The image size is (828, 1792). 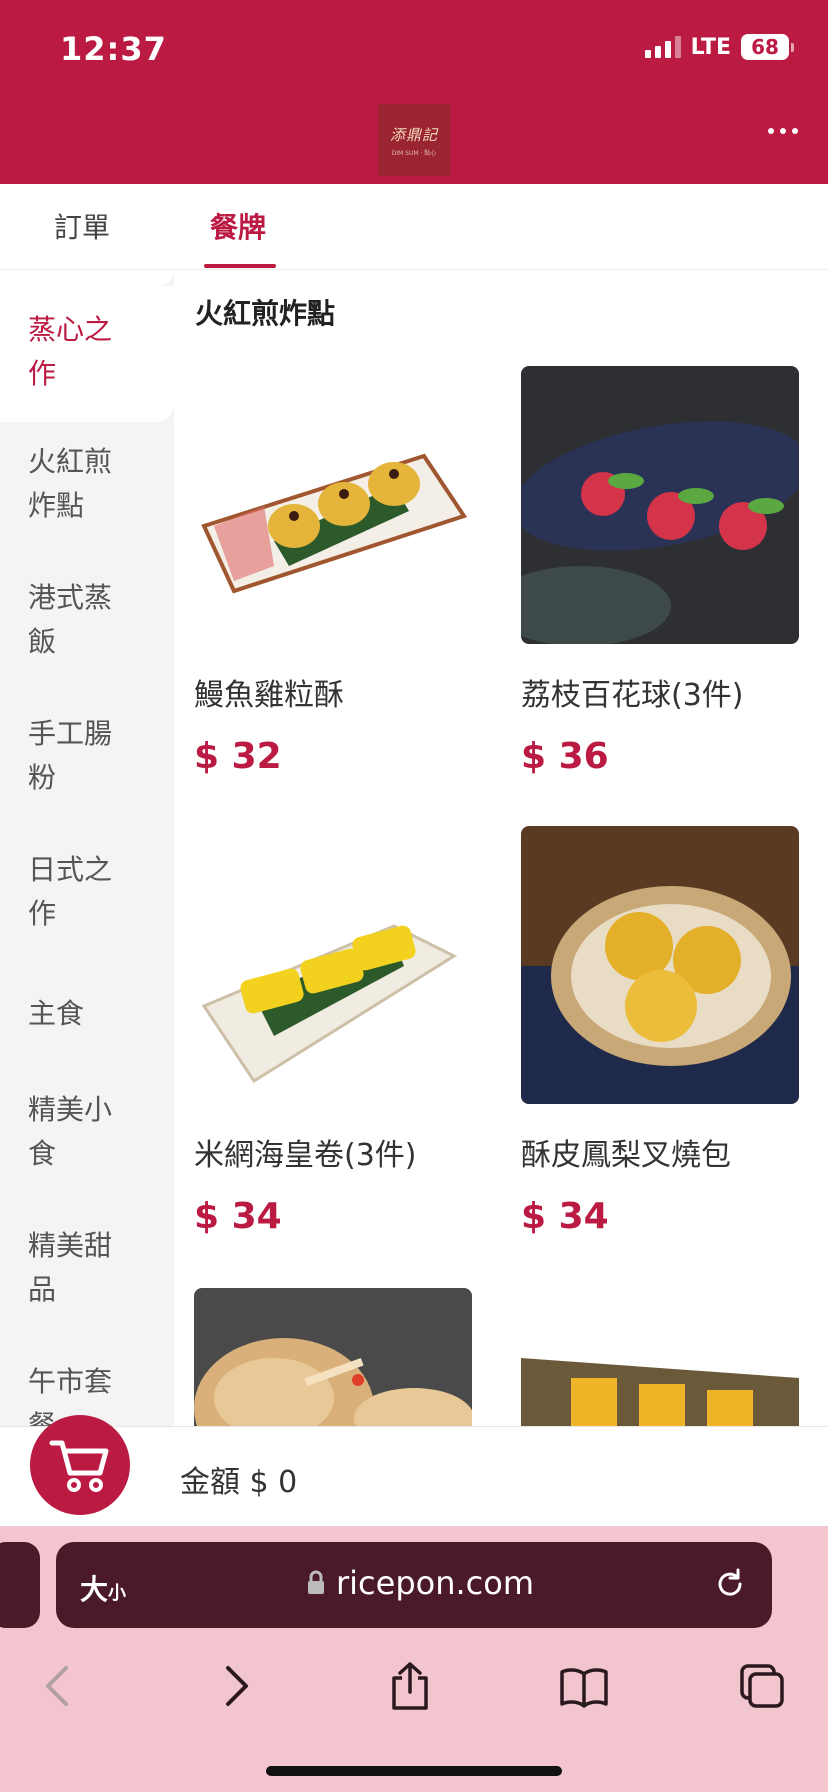 What do you see at coordinates (269, 695) in the screenshot?
I see `product-name: 鰻魚雞粒酥` at bounding box center [269, 695].